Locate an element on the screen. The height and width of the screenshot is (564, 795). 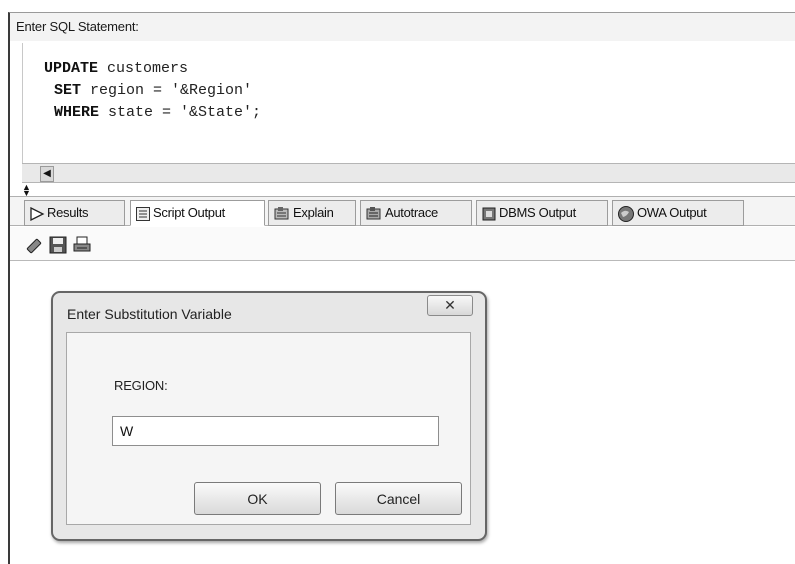
close-icon: ✕ is located at coordinates (450, 305).